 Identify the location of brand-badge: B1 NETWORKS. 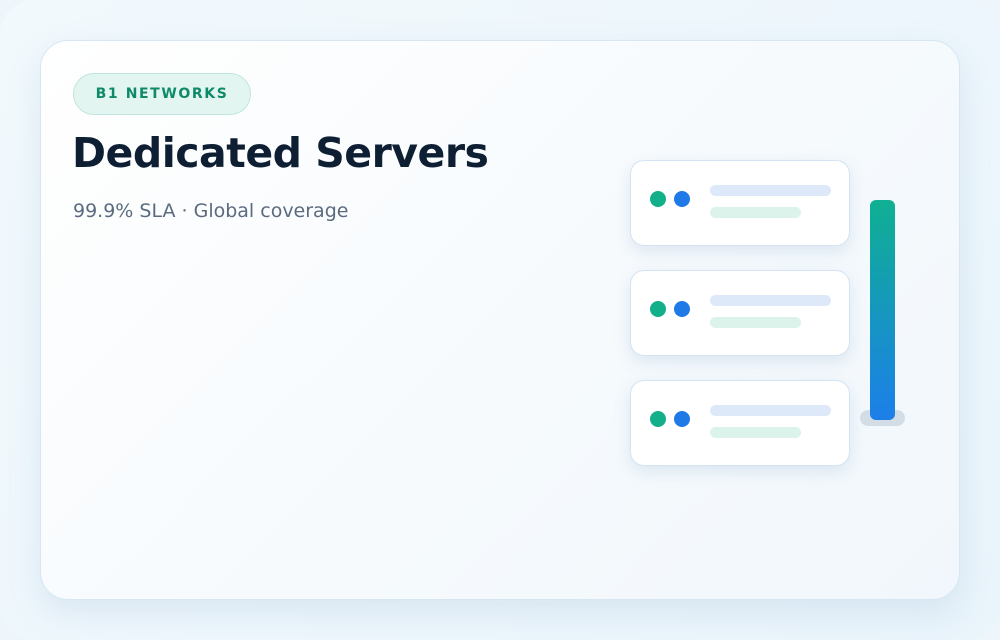
(162, 94).